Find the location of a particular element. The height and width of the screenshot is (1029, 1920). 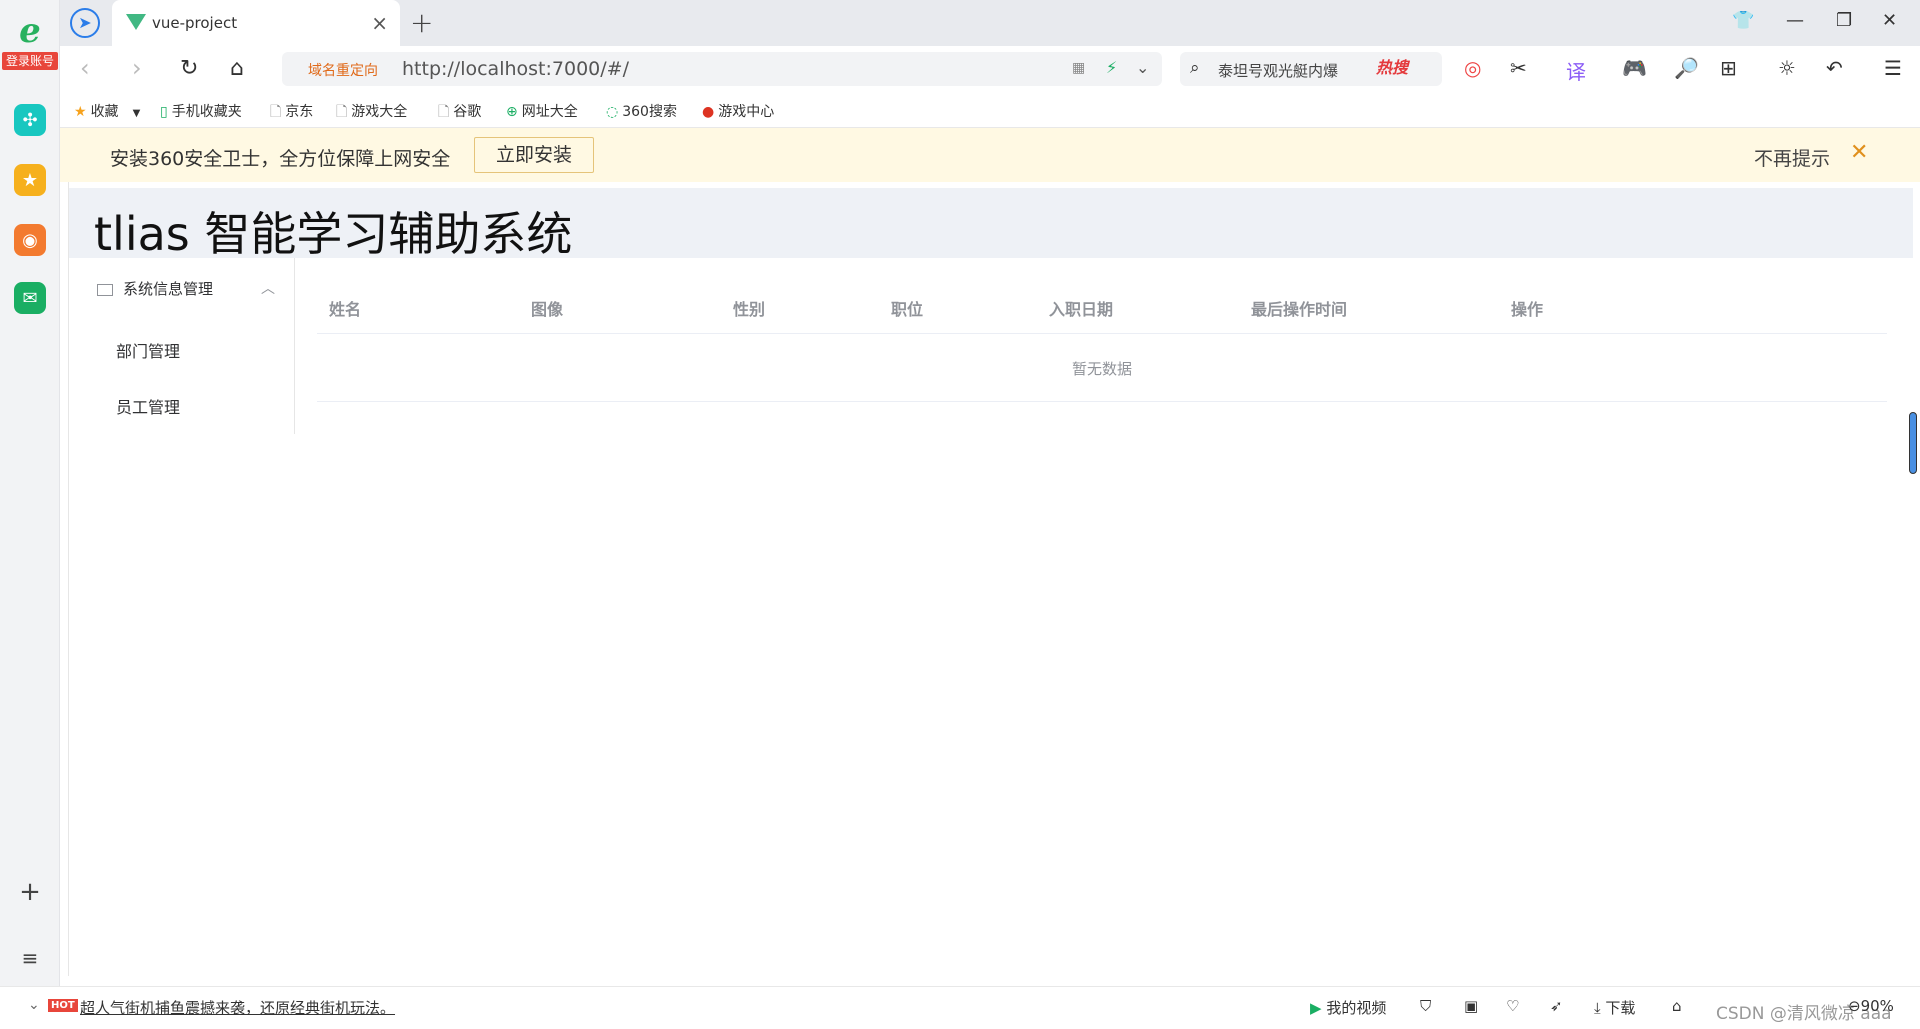

column-header-name: 姓名 is located at coordinates (345, 309).